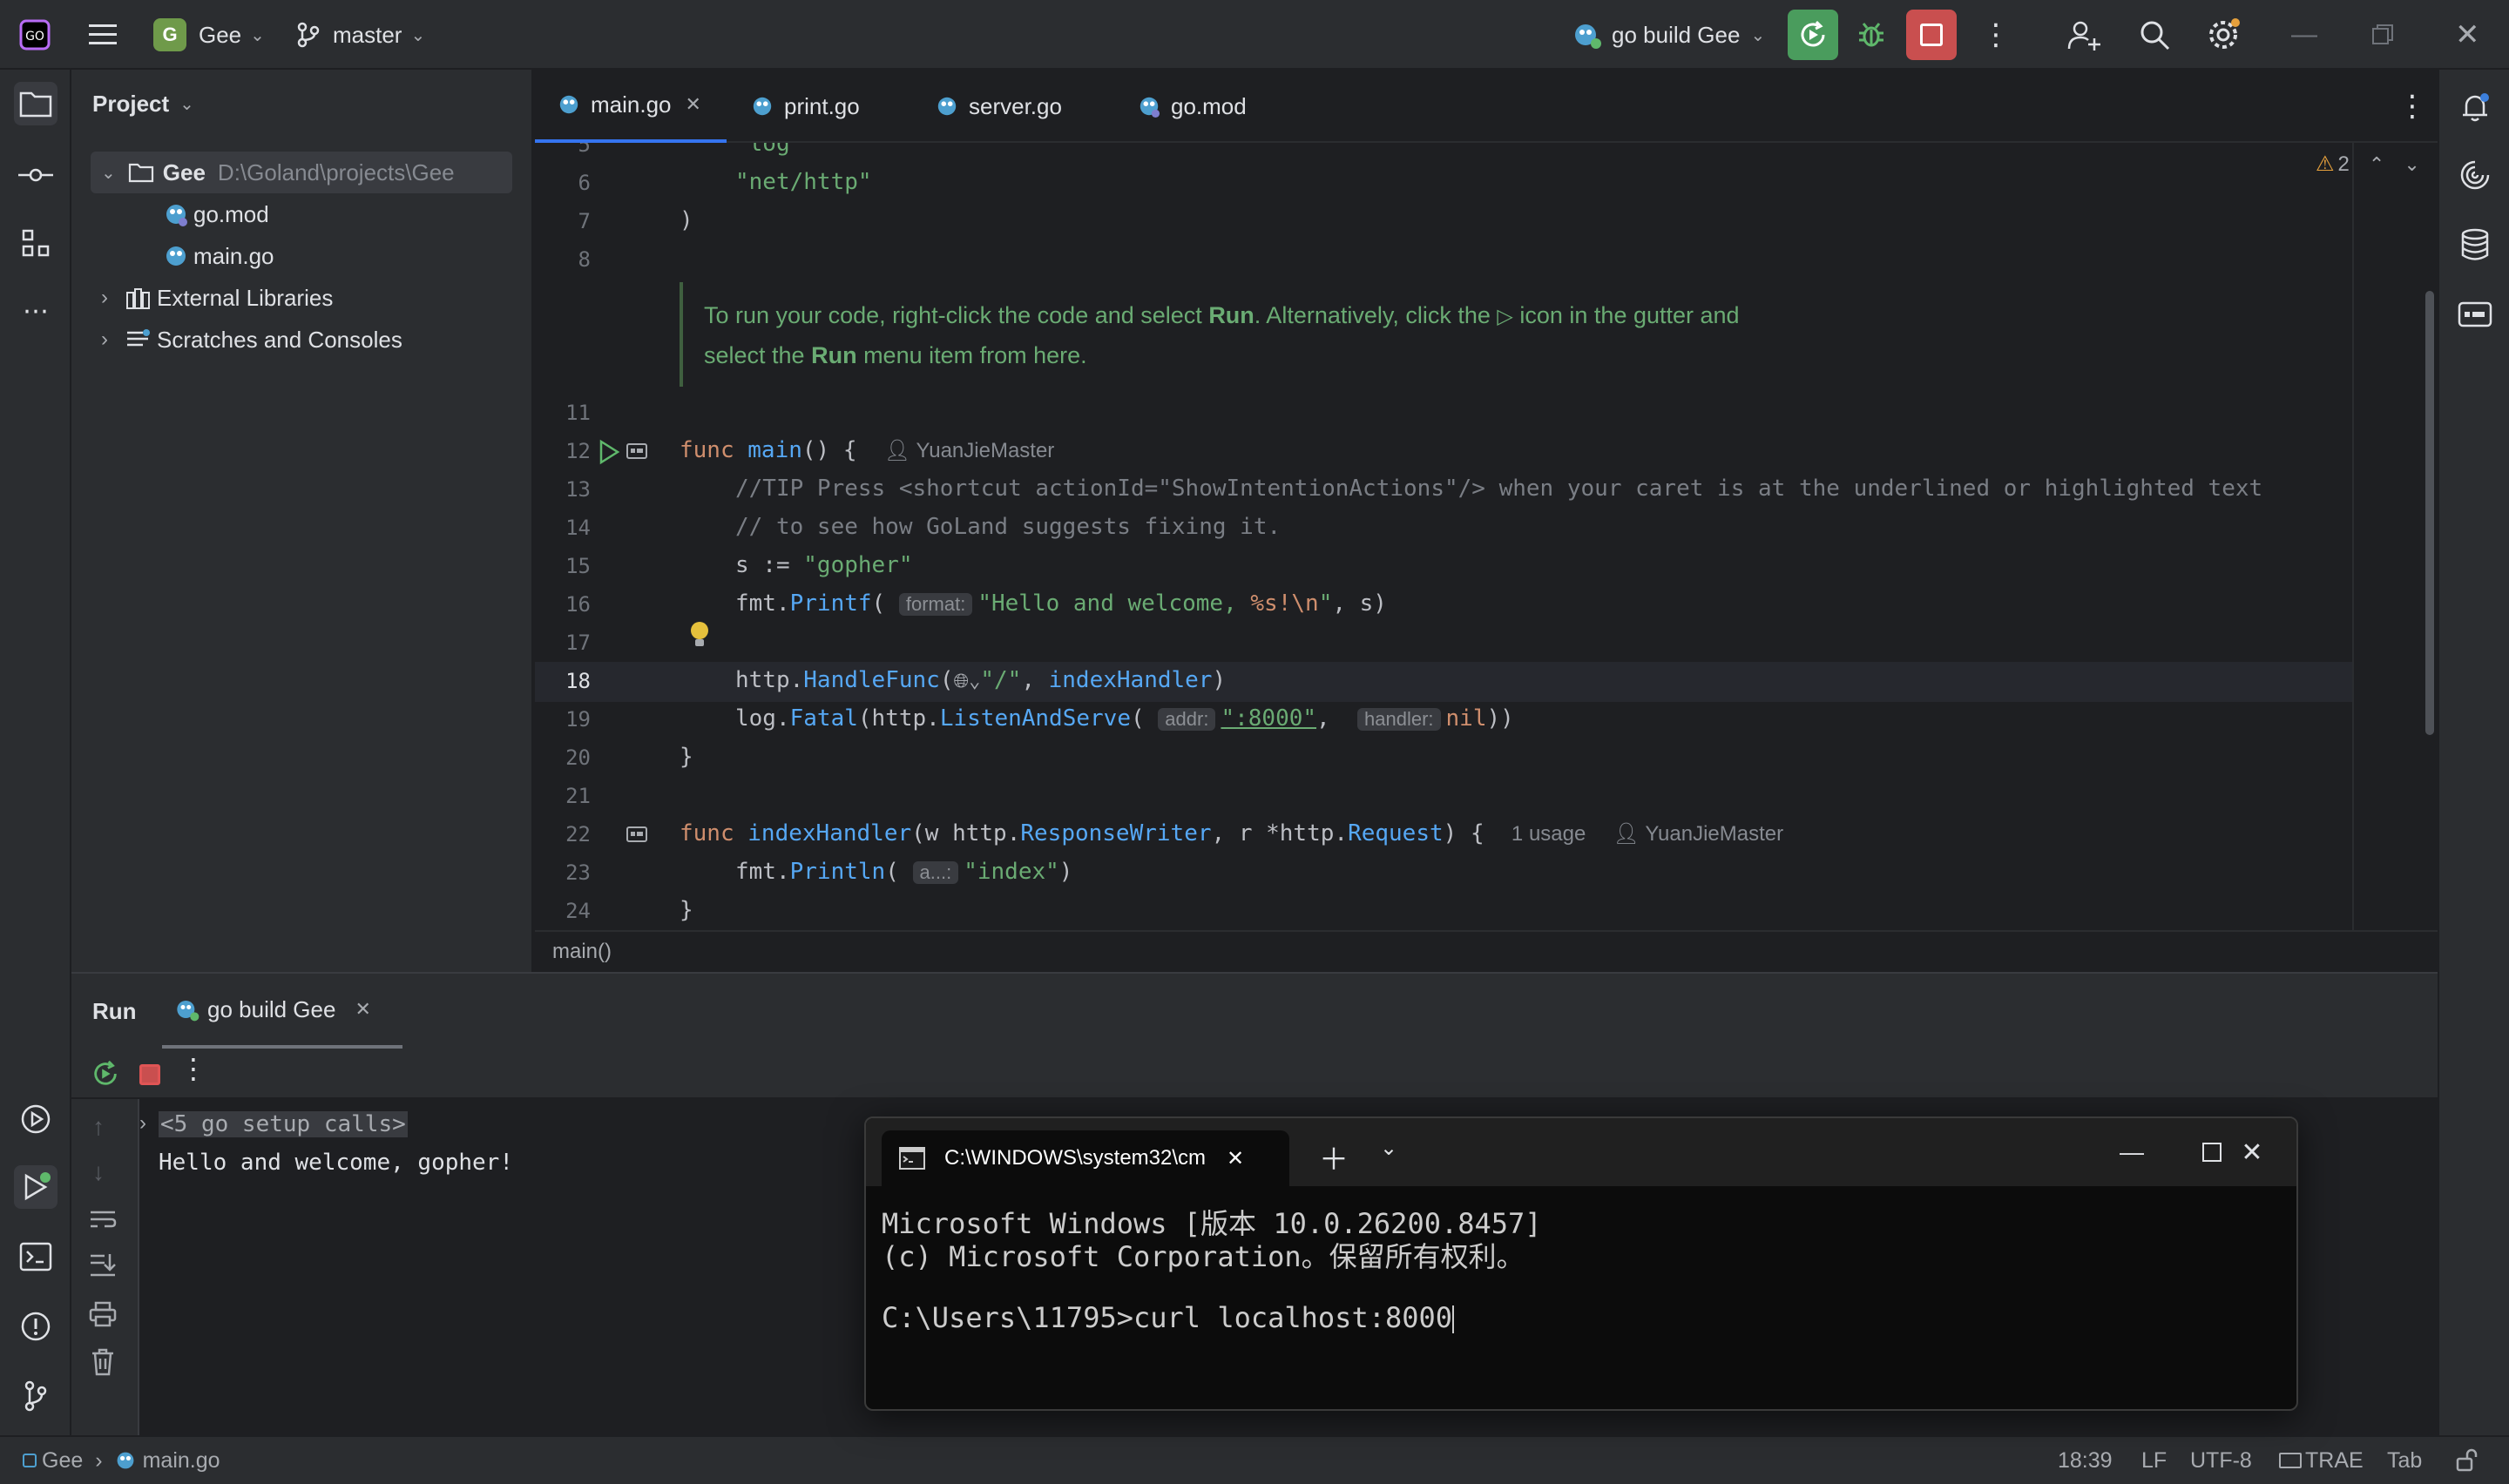  What do you see at coordinates (35, 1257) in the screenshot?
I see `terminal-tool-icon` at bounding box center [35, 1257].